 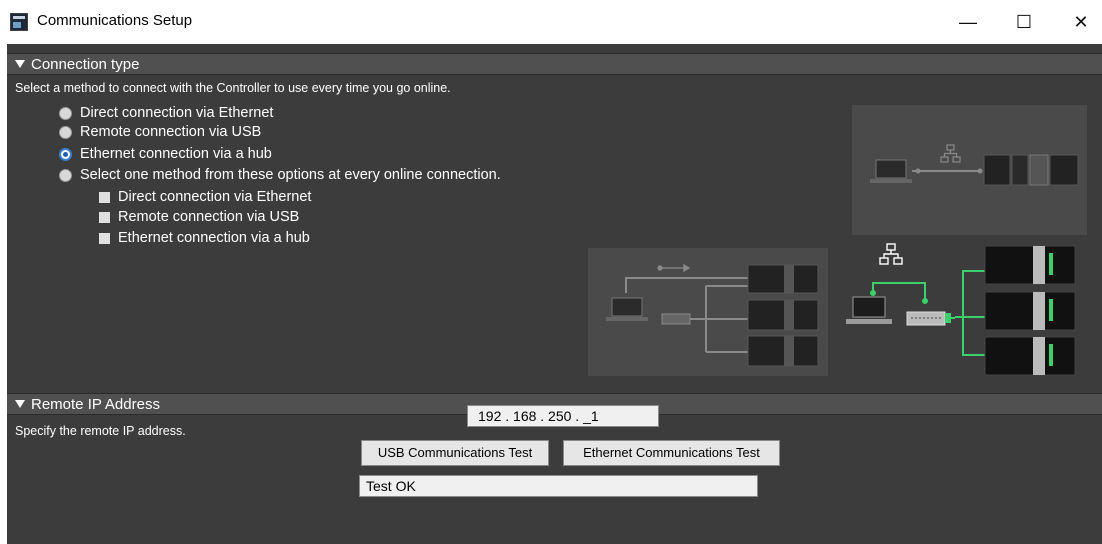 I want to click on usb-communications-test-button: USB Communications Test, so click(x=455, y=453).